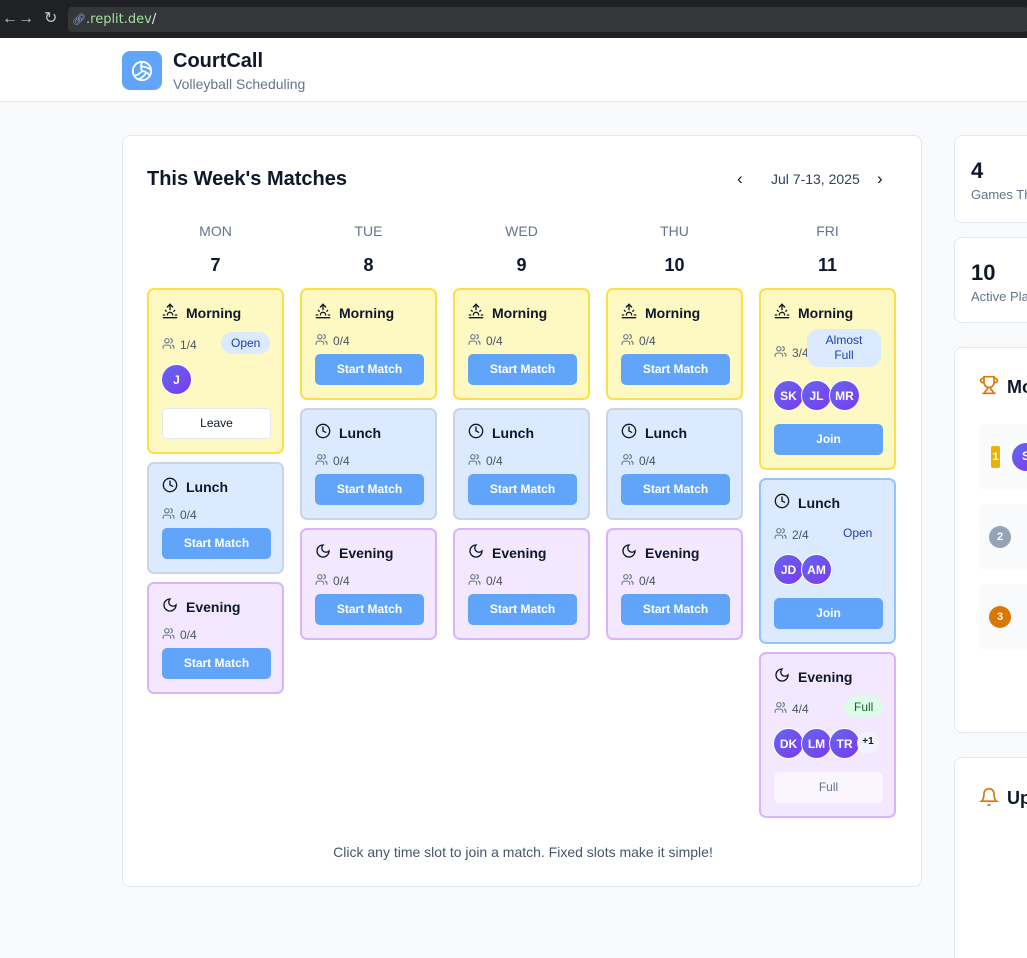 This screenshot has height=958, width=1027. I want to click on slot-title: Lunch, so click(348, 432).